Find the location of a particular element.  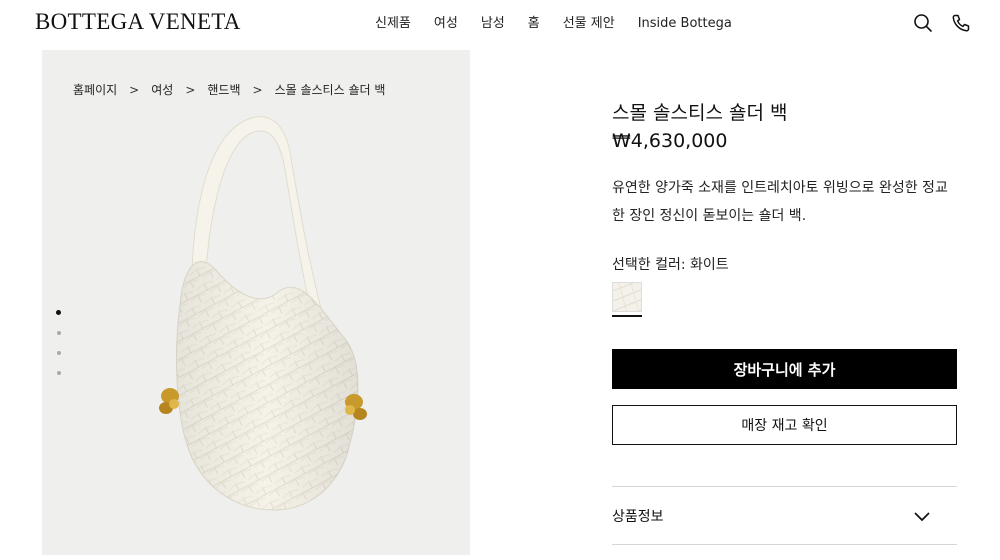

phone-icon is located at coordinates (961, 23).